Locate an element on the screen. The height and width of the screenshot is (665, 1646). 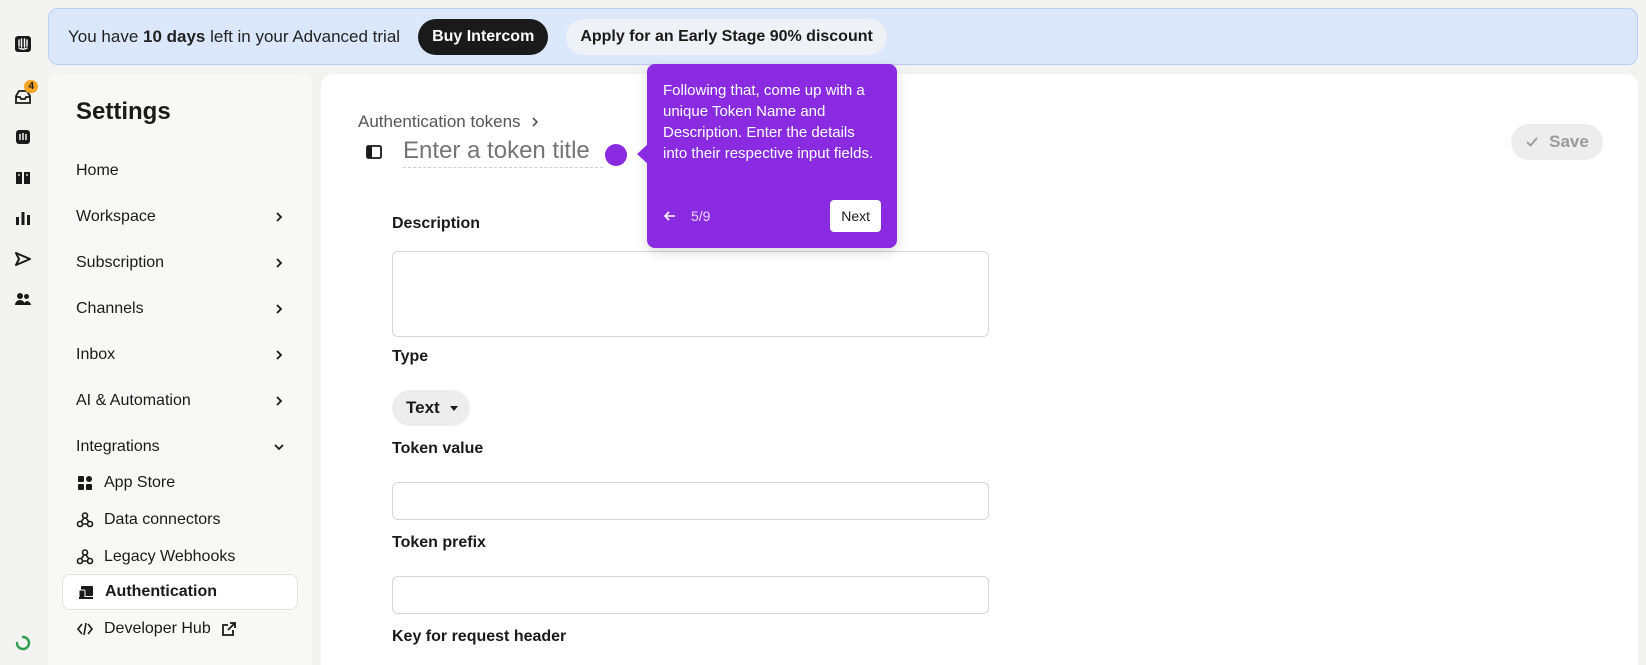
tooltip-next-button: Next is located at coordinates (855, 216).